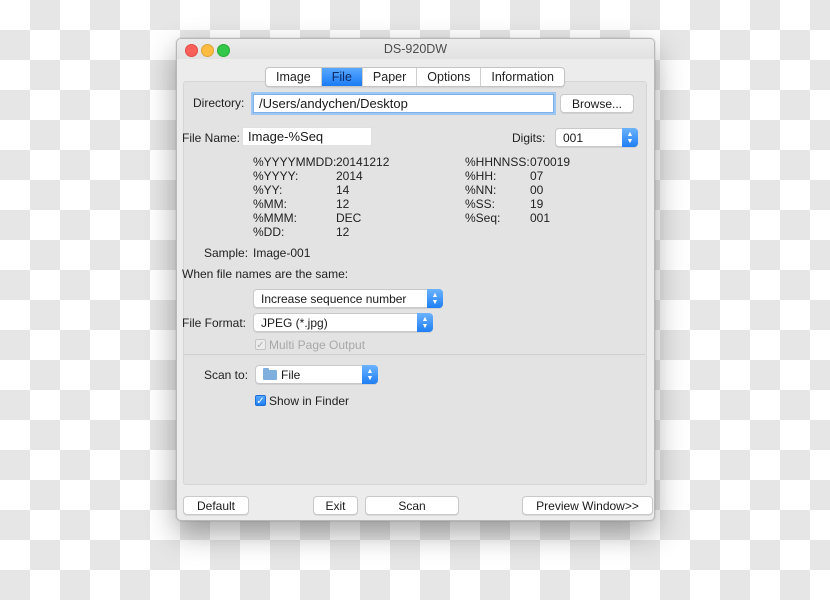 The height and width of the screenshot is (600, 830). What do you see at coordinates (316, 374) in the screenshot?
I see `scan-to-select: File ▲ ▼` at bounding box center [316, 374].